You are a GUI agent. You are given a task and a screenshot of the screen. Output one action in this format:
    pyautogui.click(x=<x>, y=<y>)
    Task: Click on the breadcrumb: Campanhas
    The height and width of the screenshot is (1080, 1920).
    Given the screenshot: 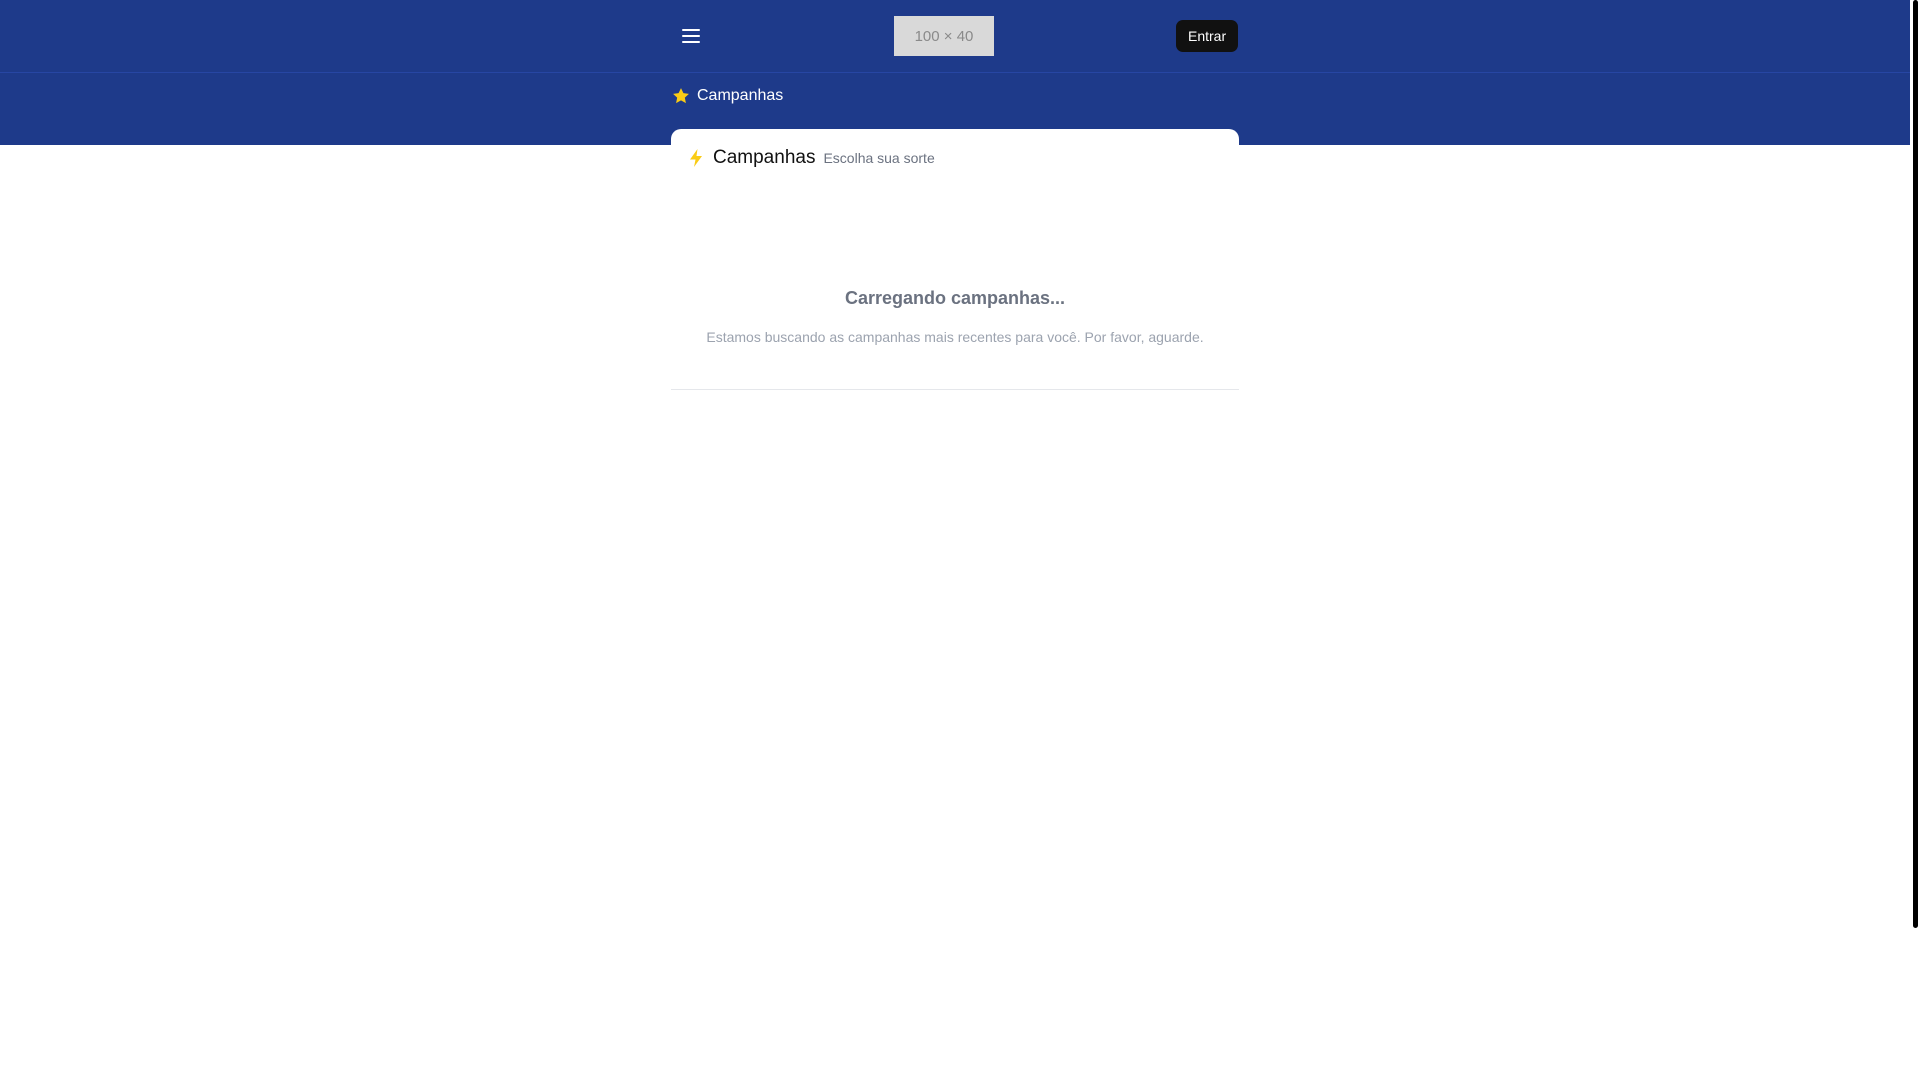 What is the action you would take?
    pyautogui.click(x=727, y=96)
    